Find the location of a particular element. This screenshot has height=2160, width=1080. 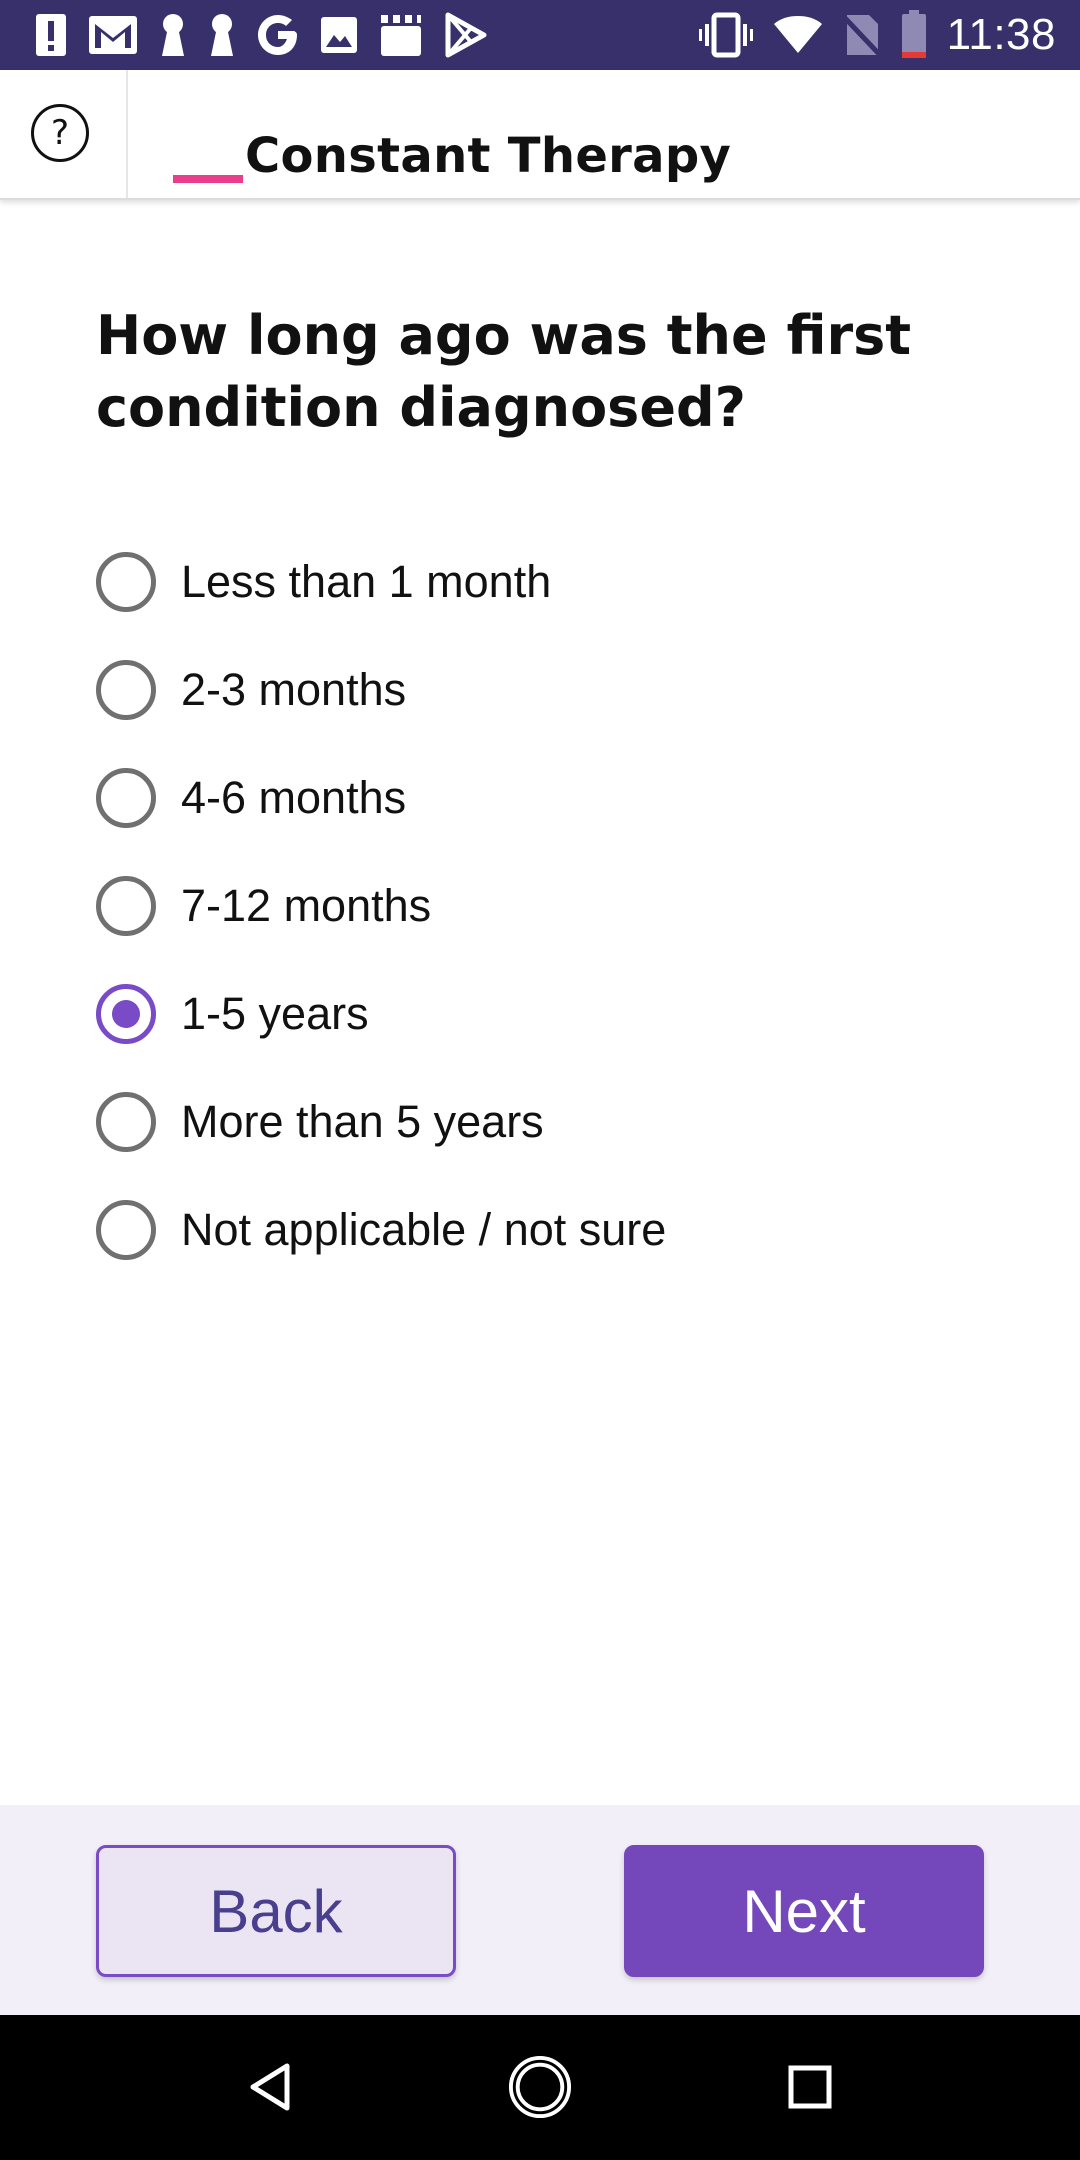

footer-actions: Back Next is located at coordinates (540, 1910).